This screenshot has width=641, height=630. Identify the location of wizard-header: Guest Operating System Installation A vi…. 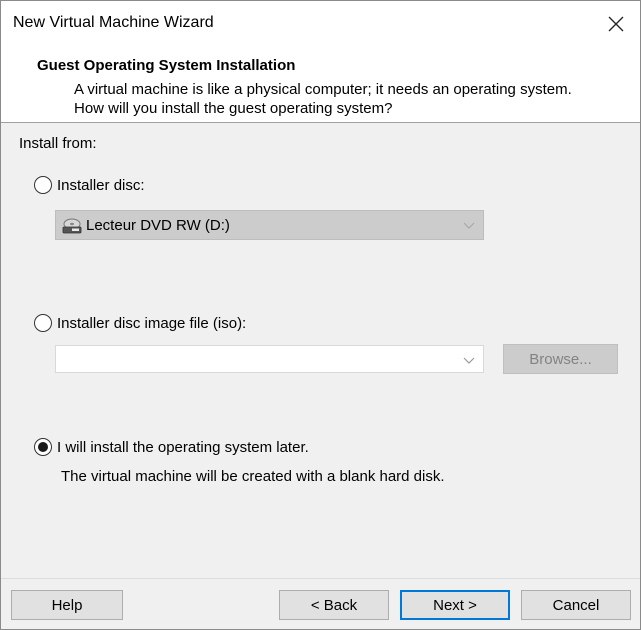
(320, 85).